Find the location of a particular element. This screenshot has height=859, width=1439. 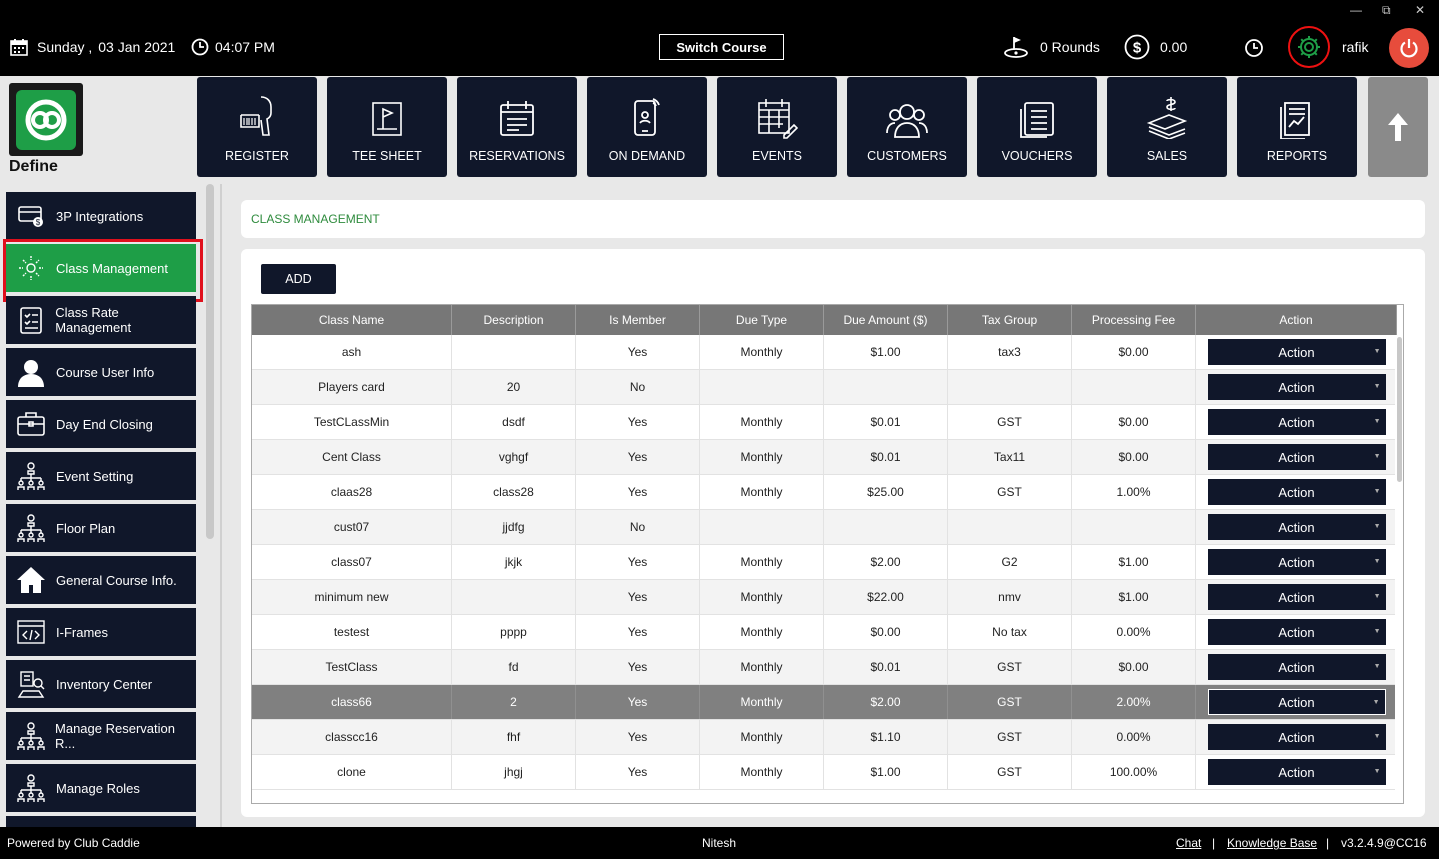

nav-reports: REPORTS is located at coordinates (1297, 127).